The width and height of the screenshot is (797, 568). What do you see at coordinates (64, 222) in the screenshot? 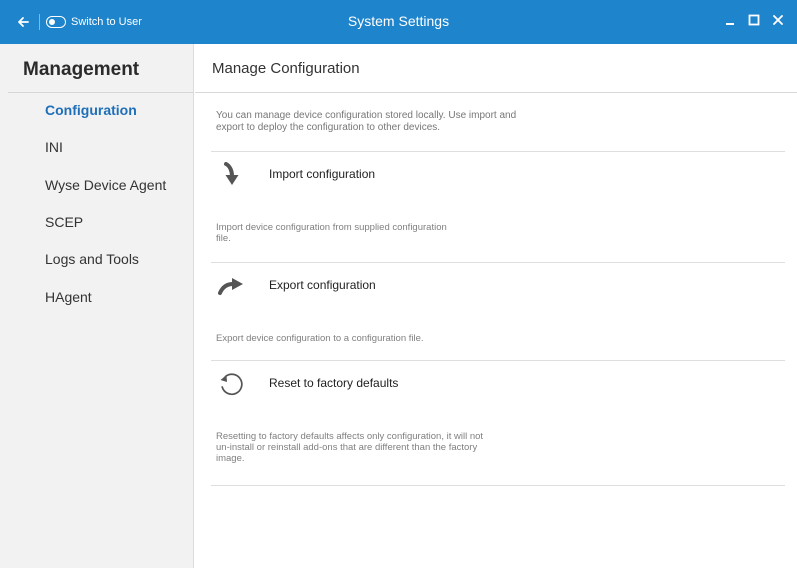
I see `sidebar-item-scep: SCEP` at bounding box center [64, 222].